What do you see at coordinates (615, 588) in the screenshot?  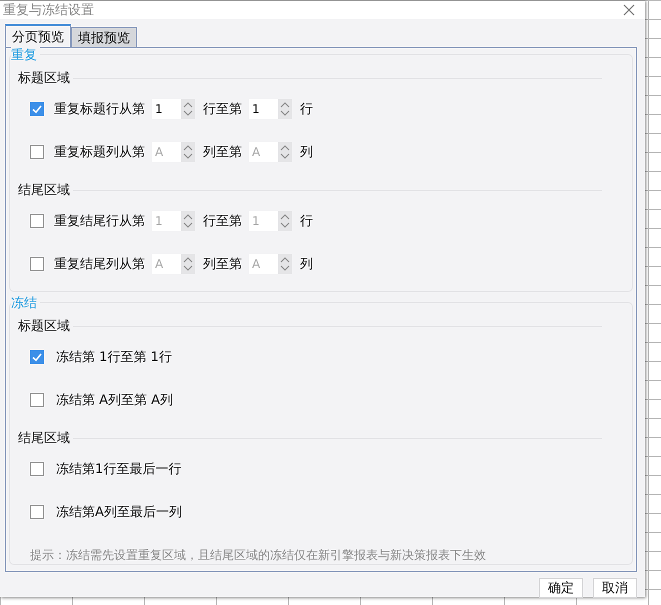 I see `dialog-button: 取消` at bounding box center [615, 588].